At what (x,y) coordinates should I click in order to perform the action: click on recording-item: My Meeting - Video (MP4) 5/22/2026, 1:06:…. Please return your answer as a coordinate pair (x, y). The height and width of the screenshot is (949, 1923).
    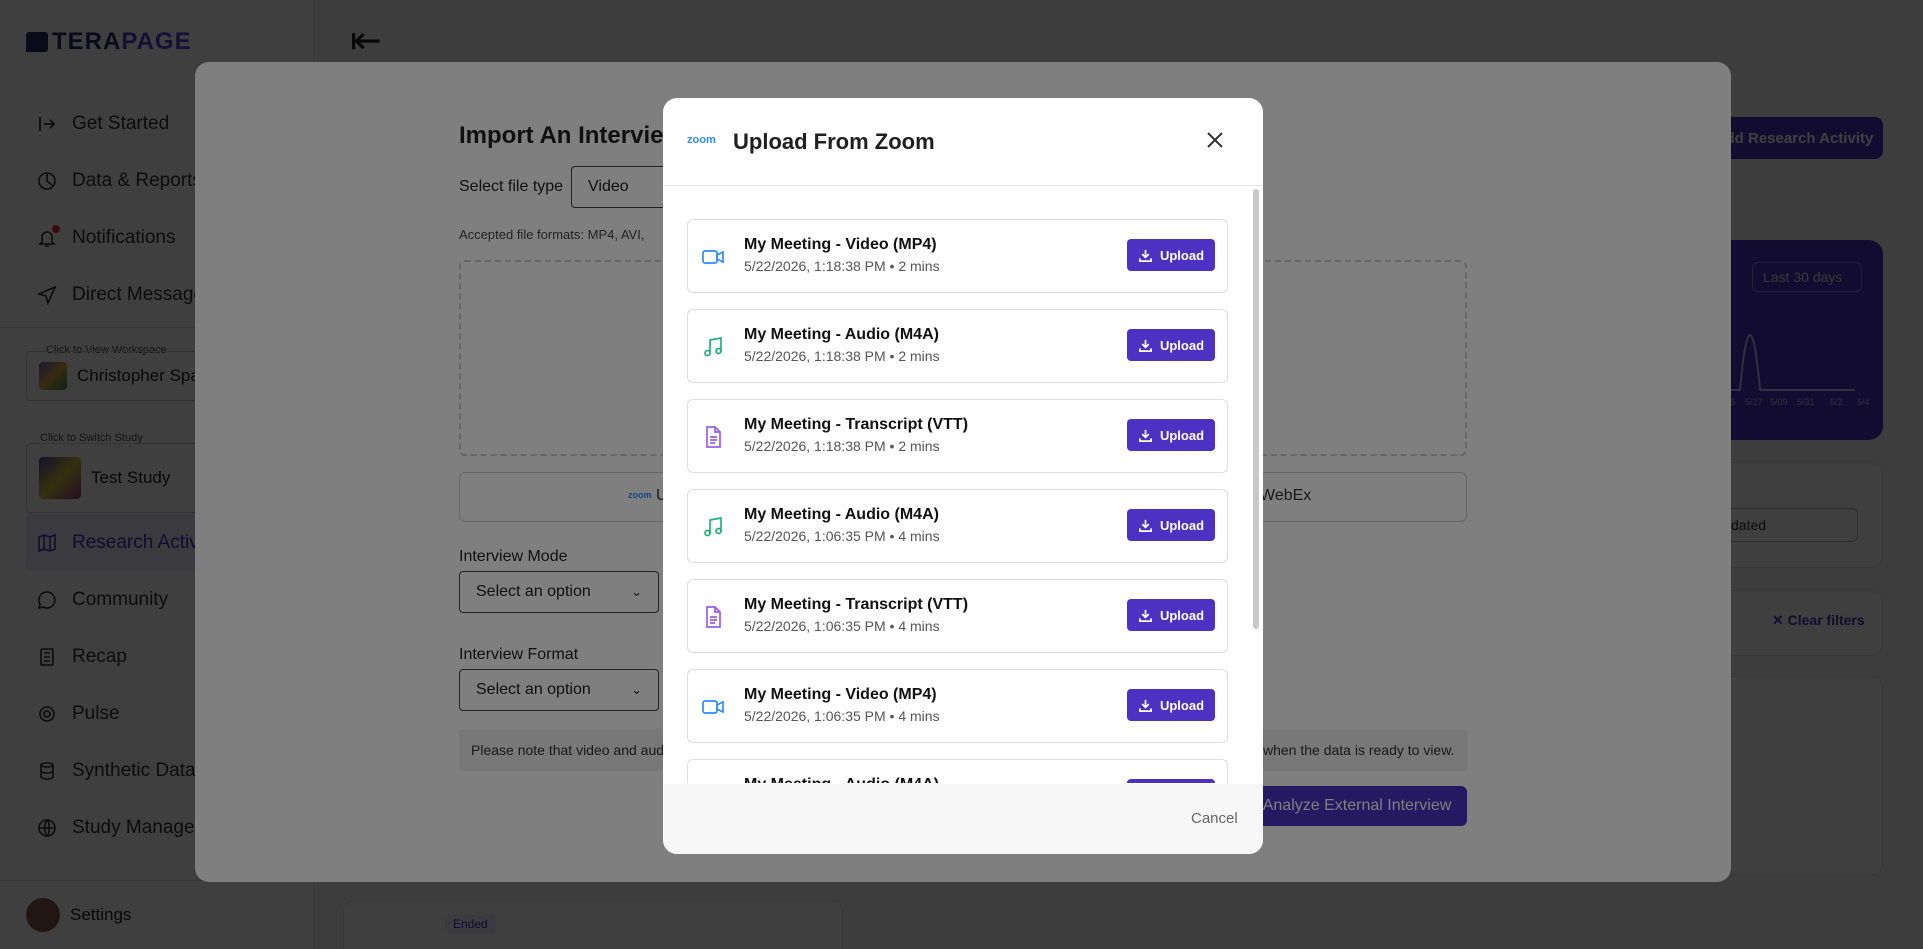
    Looking at the image, I should click on (957, 706).